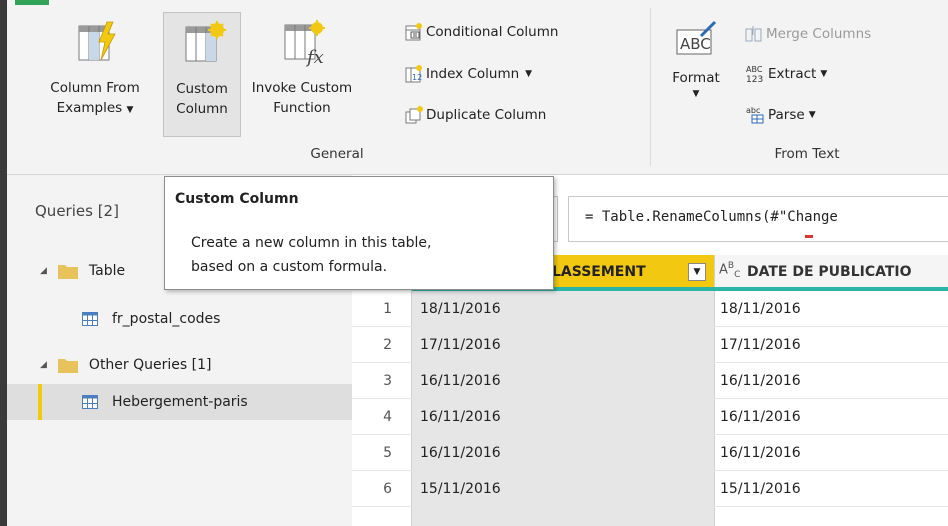 This screenshot has width=948, height=526. I want to click on format-icon: ABC, so click(696, 37).